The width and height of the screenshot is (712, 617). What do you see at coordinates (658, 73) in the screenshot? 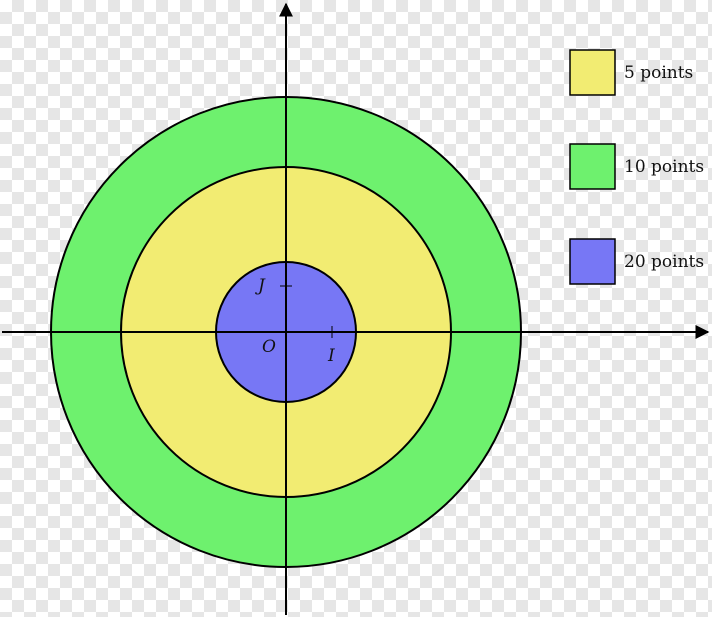
I see `legend-label-5: 5 points` at bounding box center [658, 73].